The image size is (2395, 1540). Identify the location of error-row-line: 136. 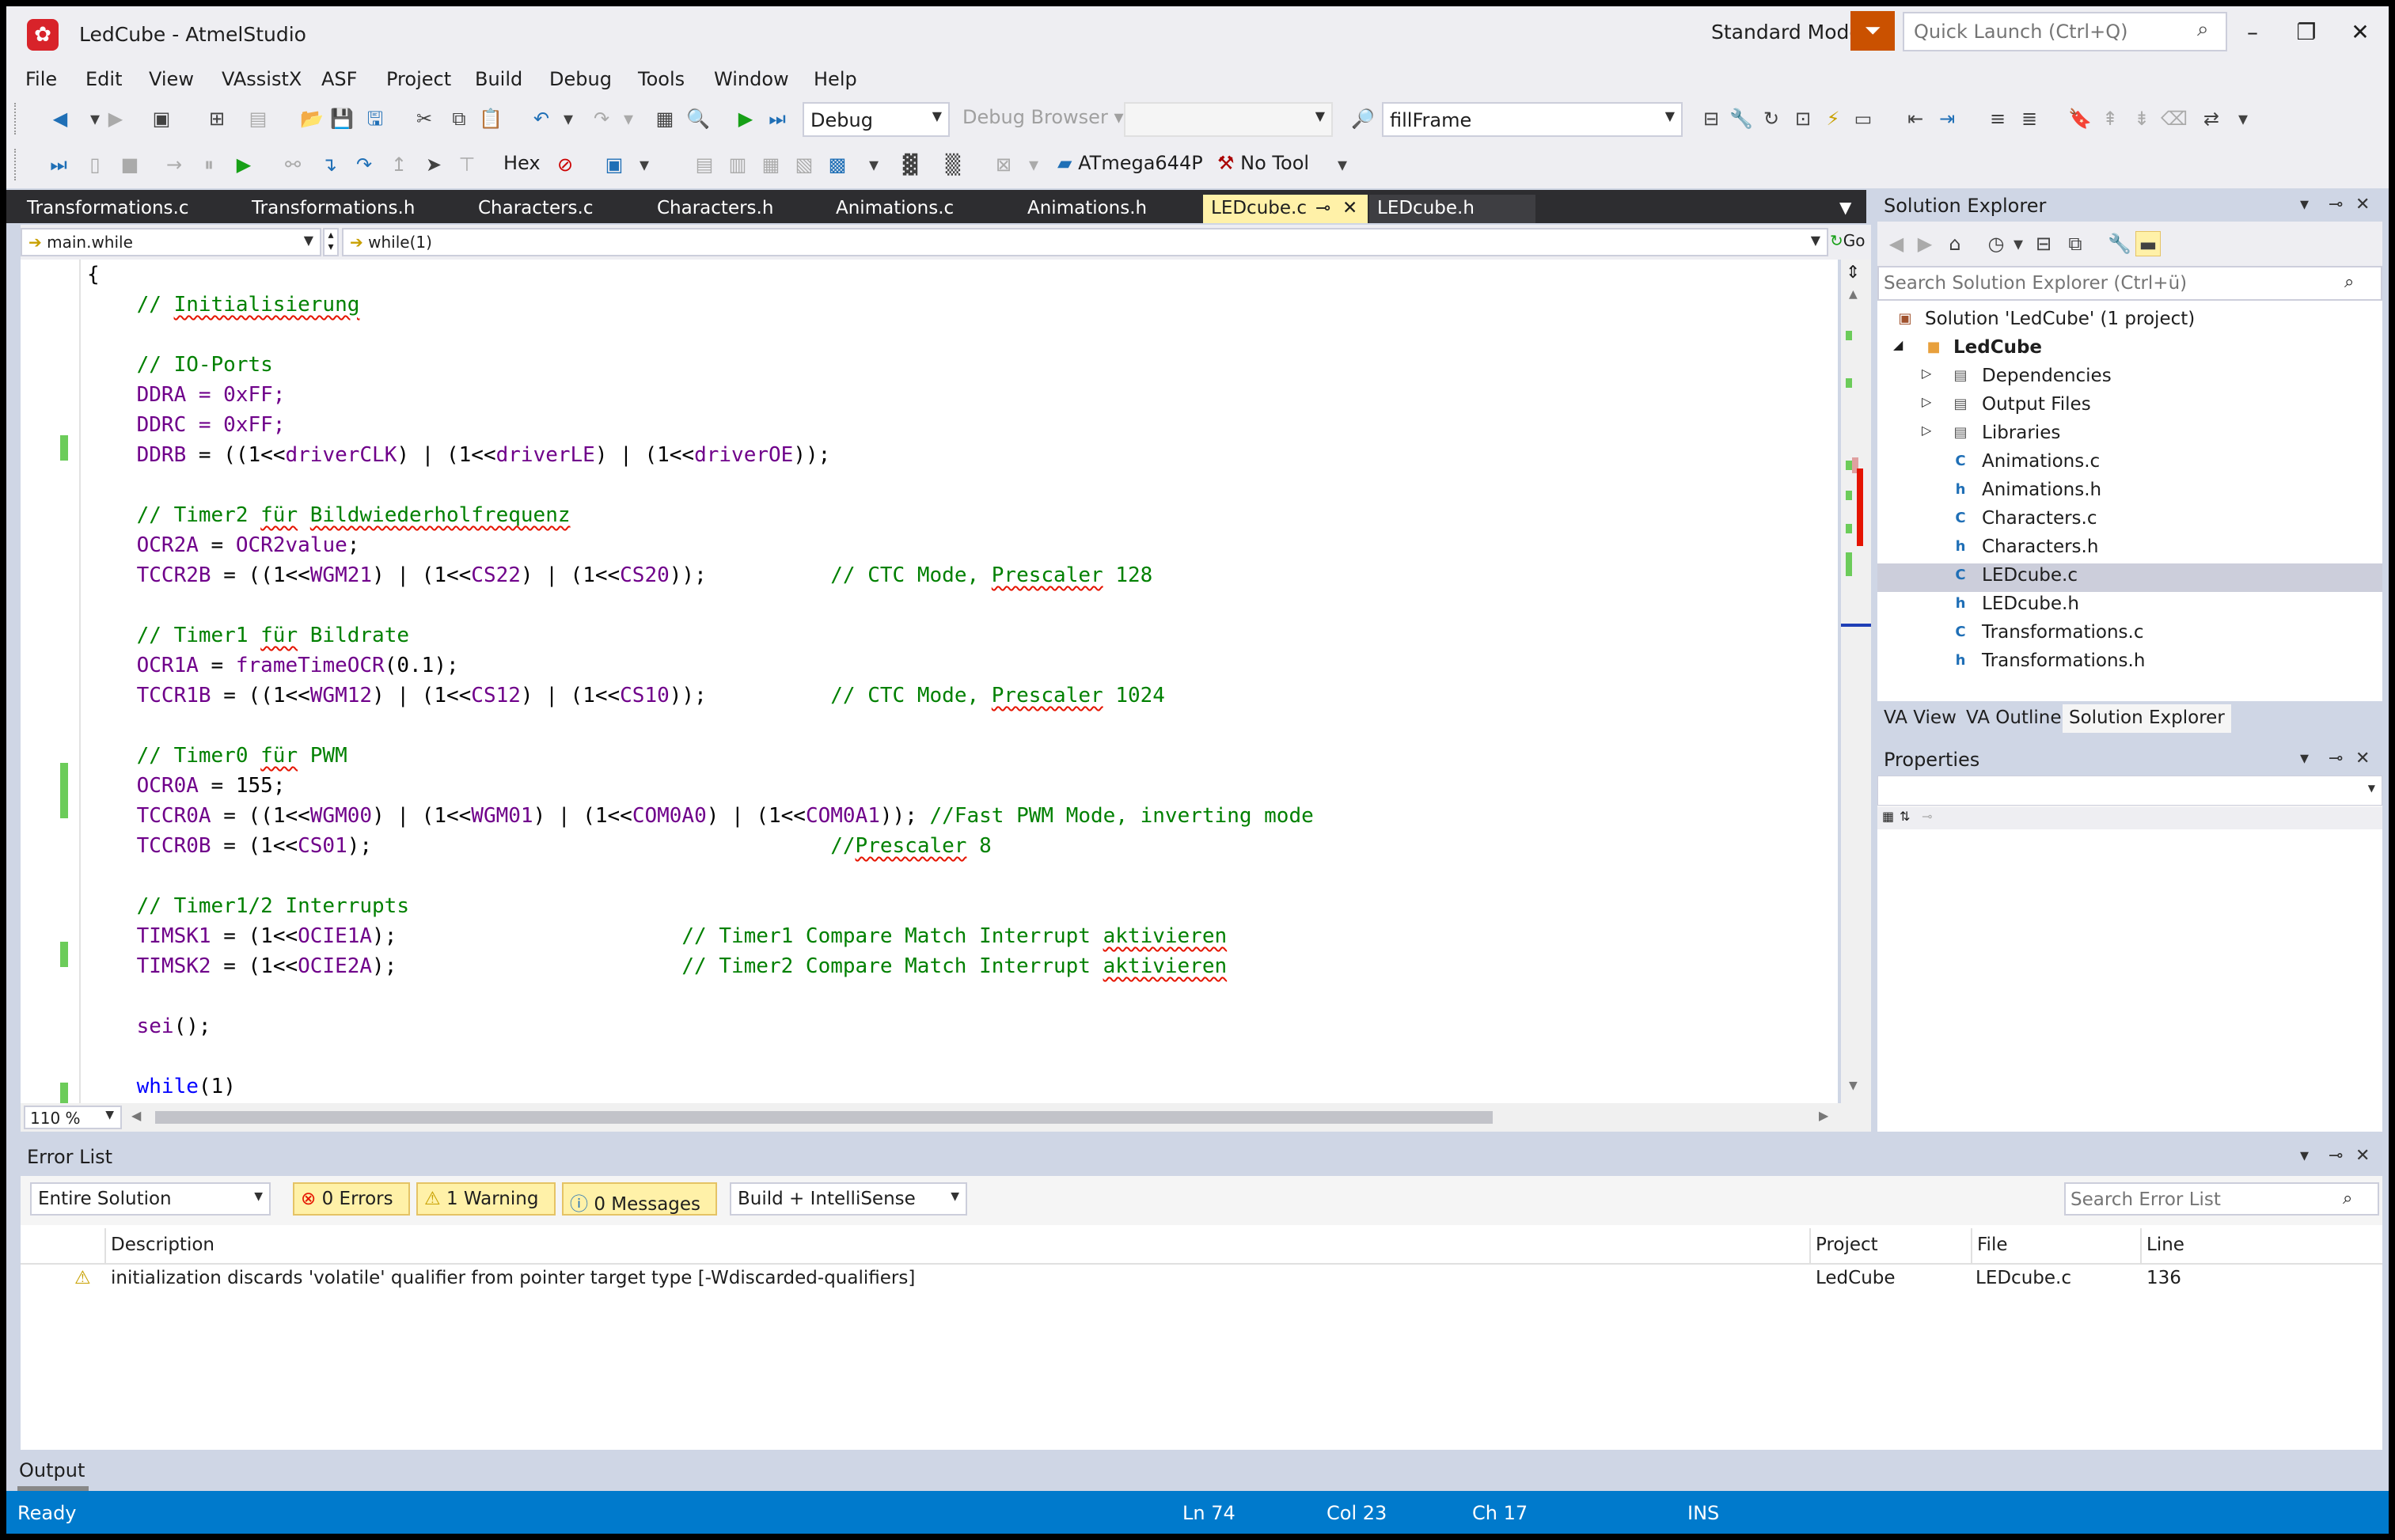
(2163, 1278).